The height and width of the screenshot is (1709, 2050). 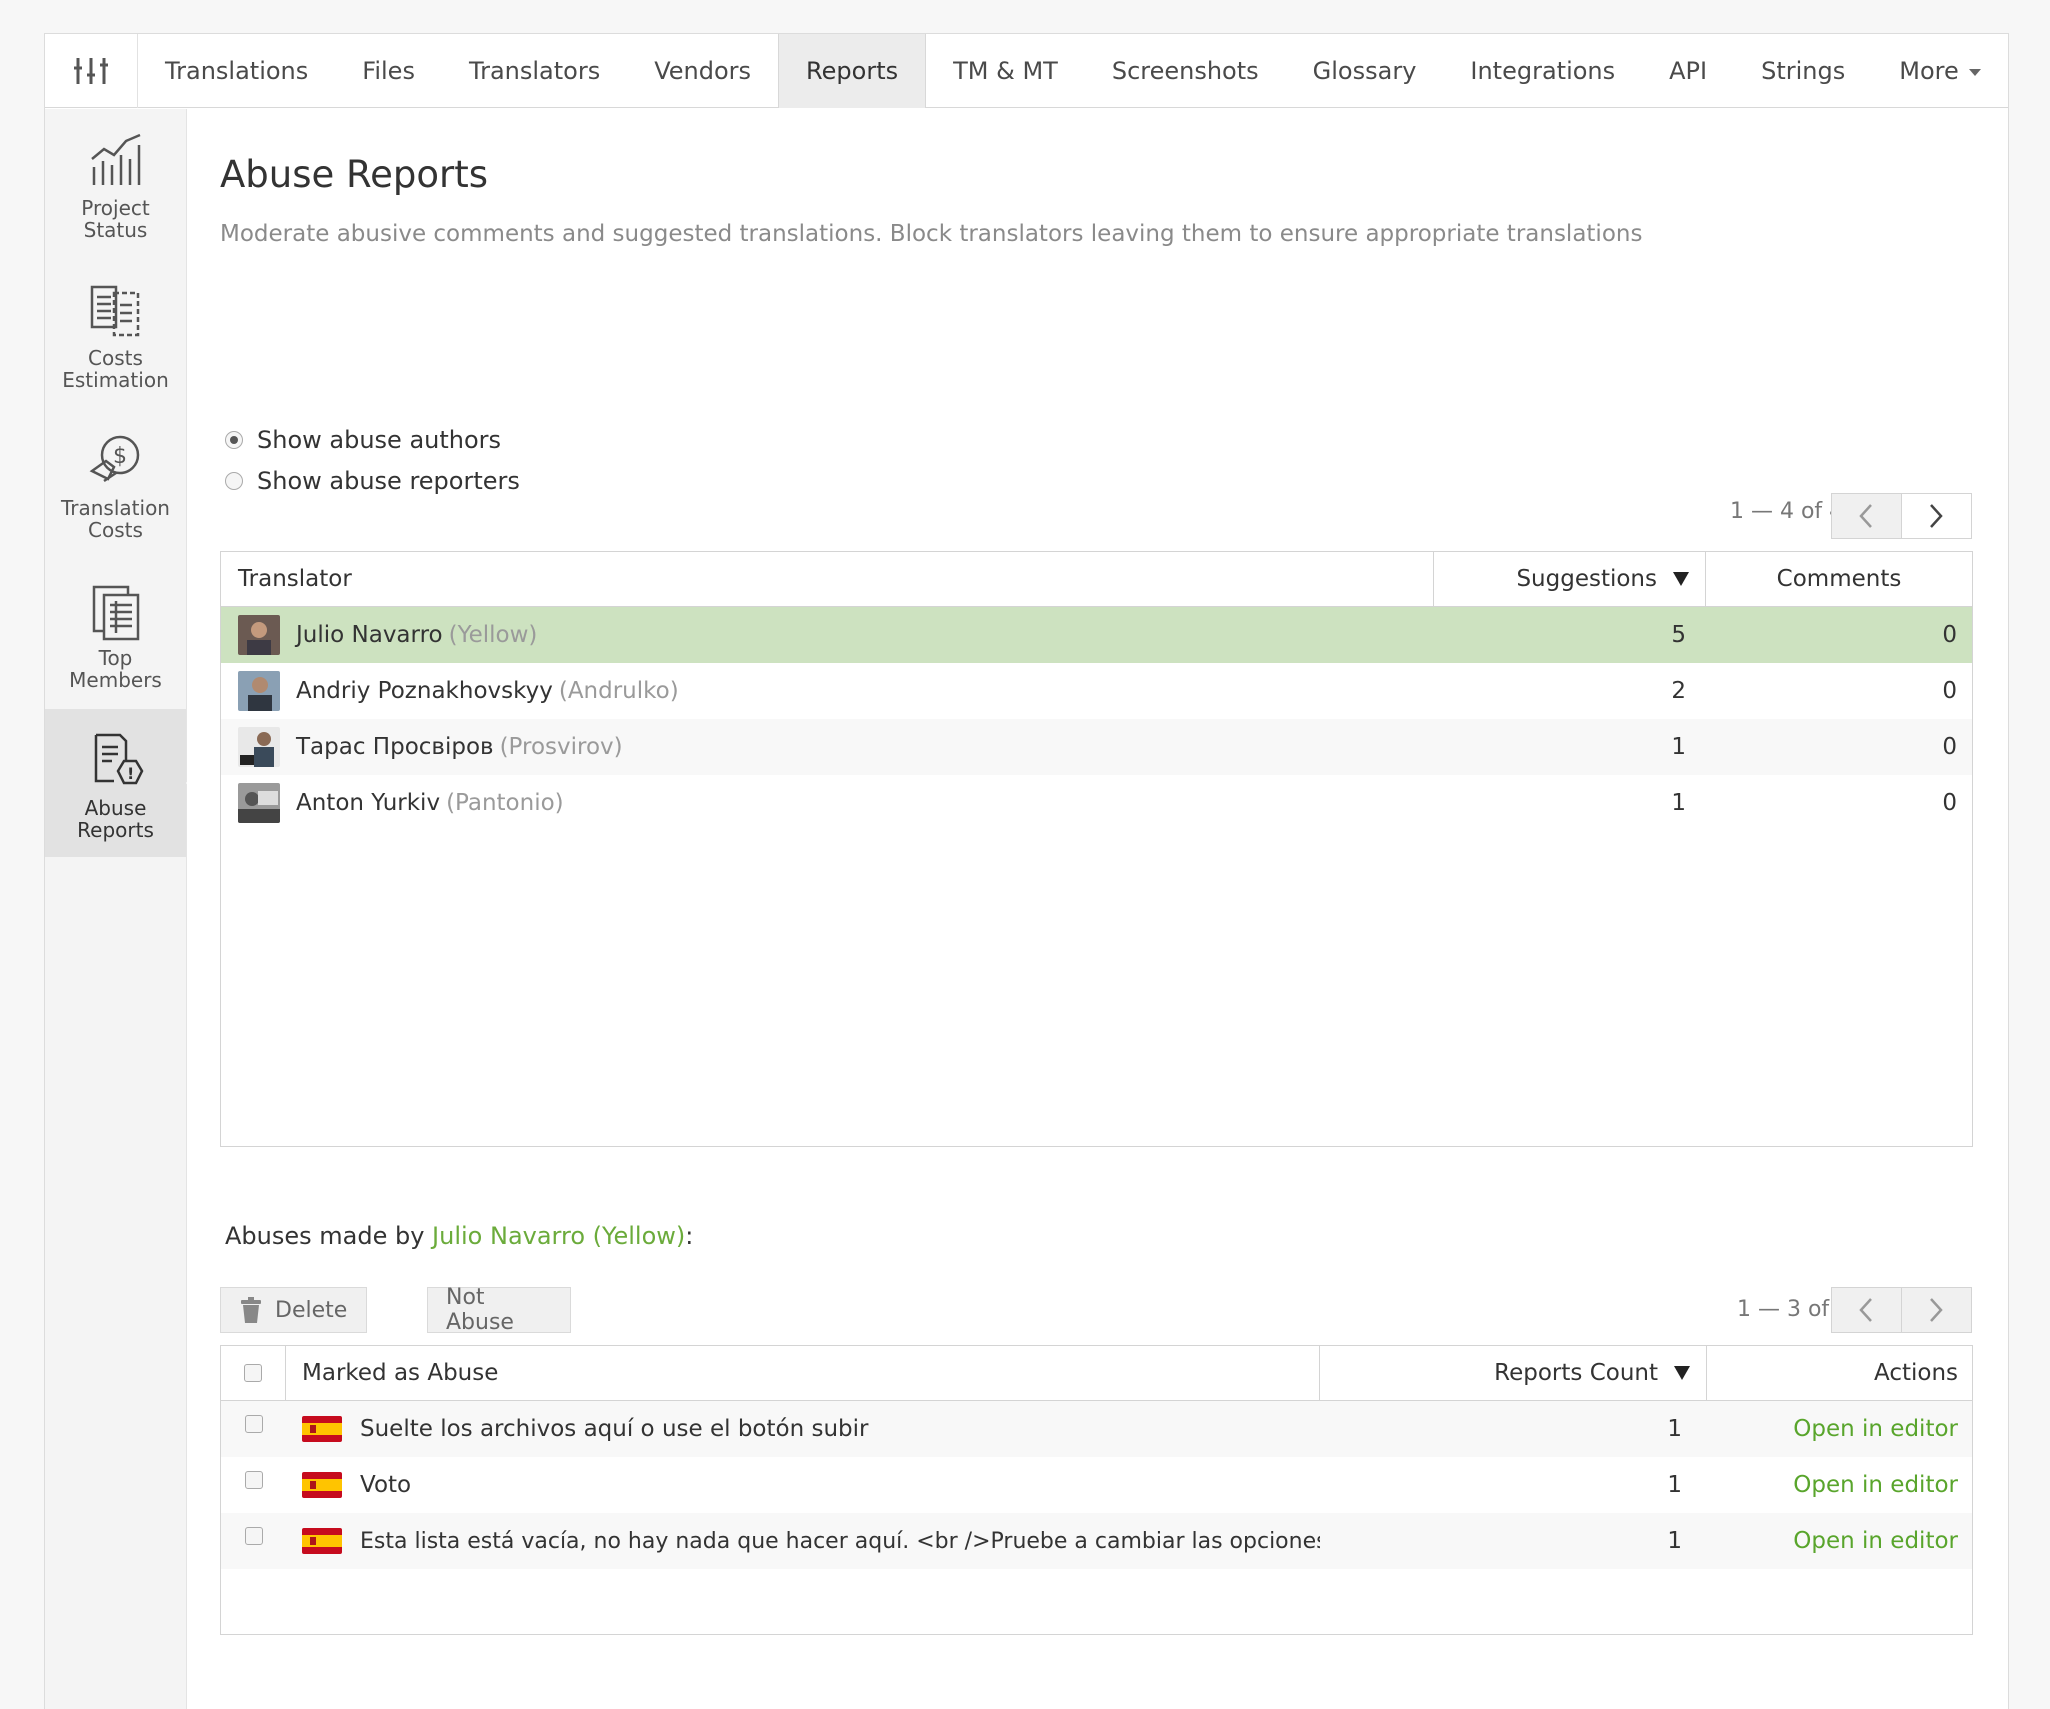 I want to click on select-all-cell, so click(x=253, y=1373).